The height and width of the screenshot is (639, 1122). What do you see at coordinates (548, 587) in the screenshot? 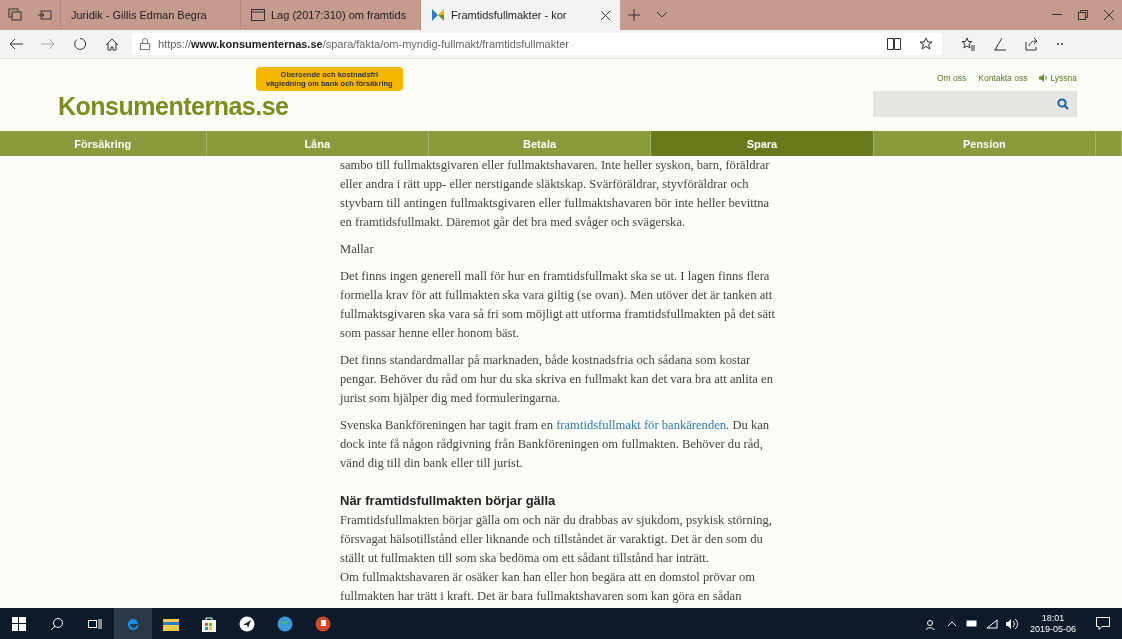
I see `body-paragraph: Om fullmaktshavaren är osäker kan han eller hon begära att en domstol prövar om fullmakten har trätt i kraft. Det är bara fullmaktshavaren som kan göra en sådan` at bounding box center [548, 587].